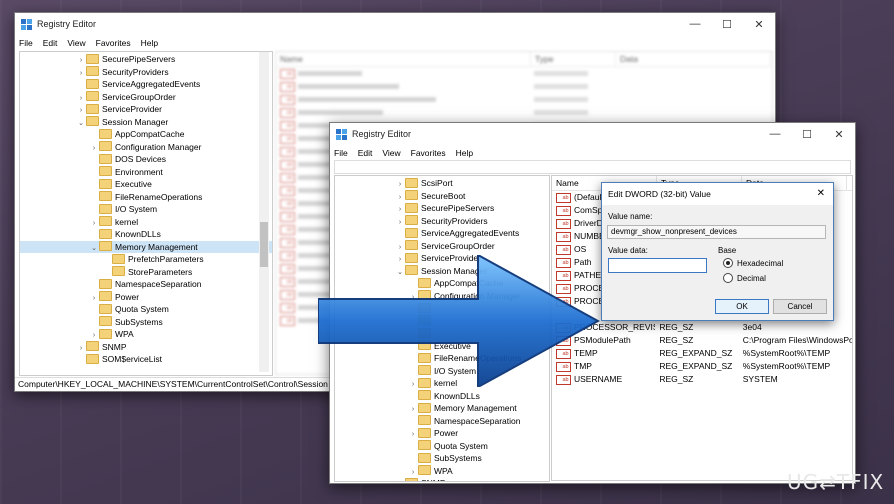 Image resolution: width=894 pixels, height=504 pixels. I want to click on tree-item: DOS Devices, so click(146, 159).